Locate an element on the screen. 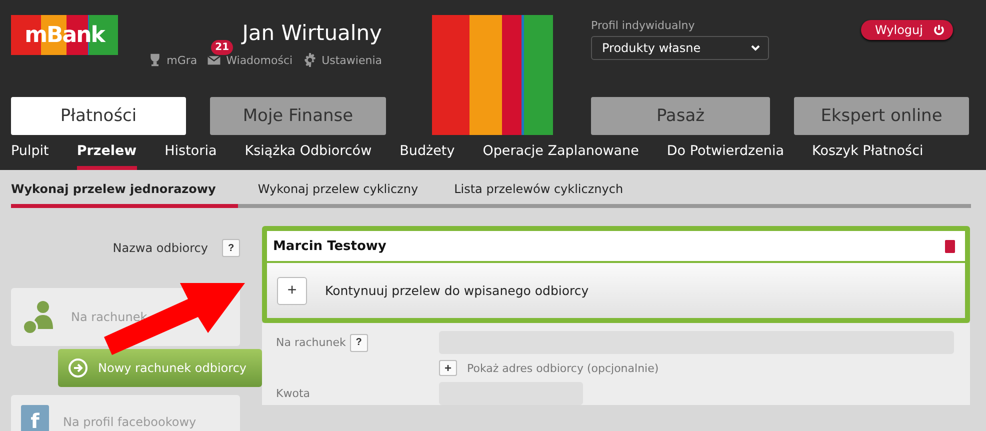  main-tab: Pasaż is located at coordinates (680, 116).